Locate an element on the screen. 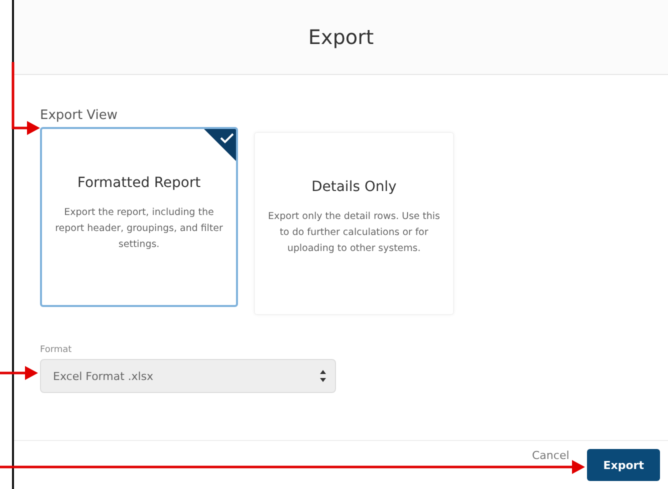 This screenshot has width=668, height=489. pointer-arrow is located at coordinates (19, 373).